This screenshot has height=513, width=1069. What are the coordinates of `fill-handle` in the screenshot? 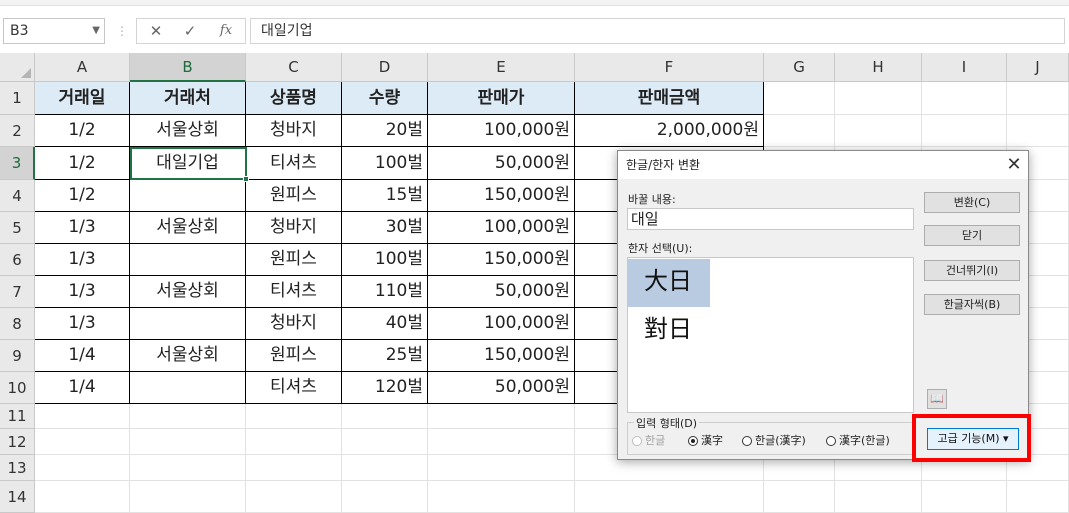 It's located at (246, 179).